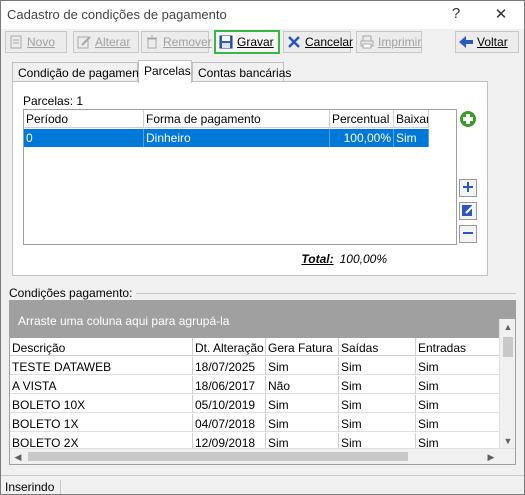  I want to click on status-bar: Inserindo, so click(262, 485).